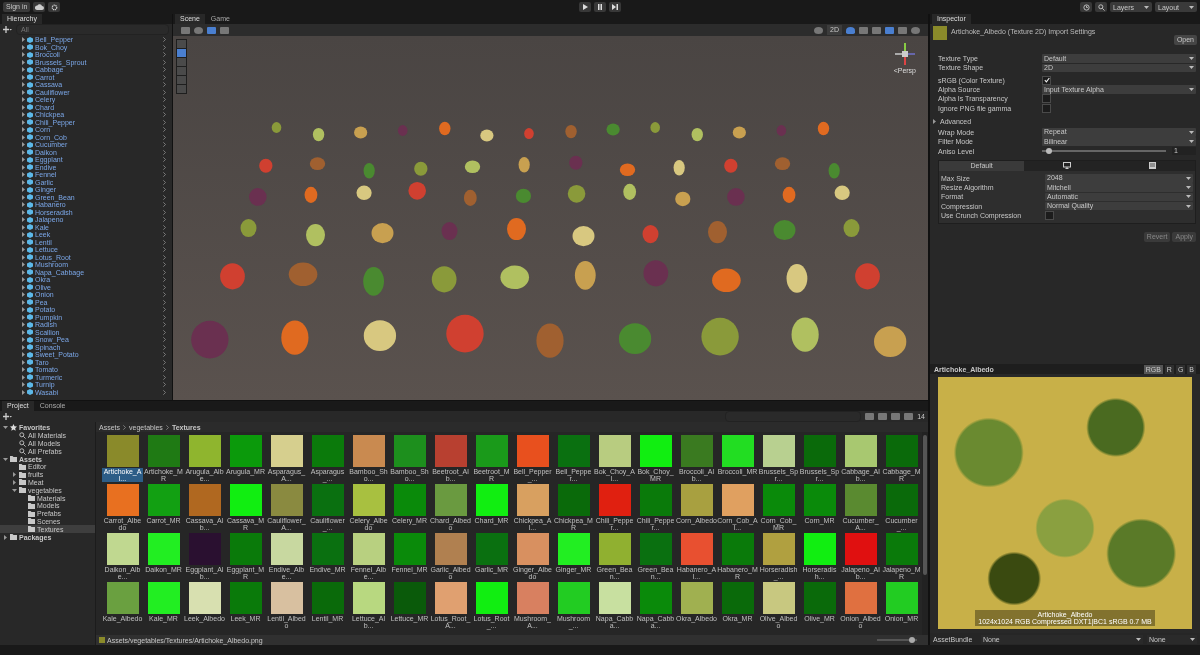 Image resolution: width=1200 pixels, height=655 pixels. What do you see at coordinates (1086, 7) in the screenshot?
I see `history-icon` at bounding box center [1086, 7].